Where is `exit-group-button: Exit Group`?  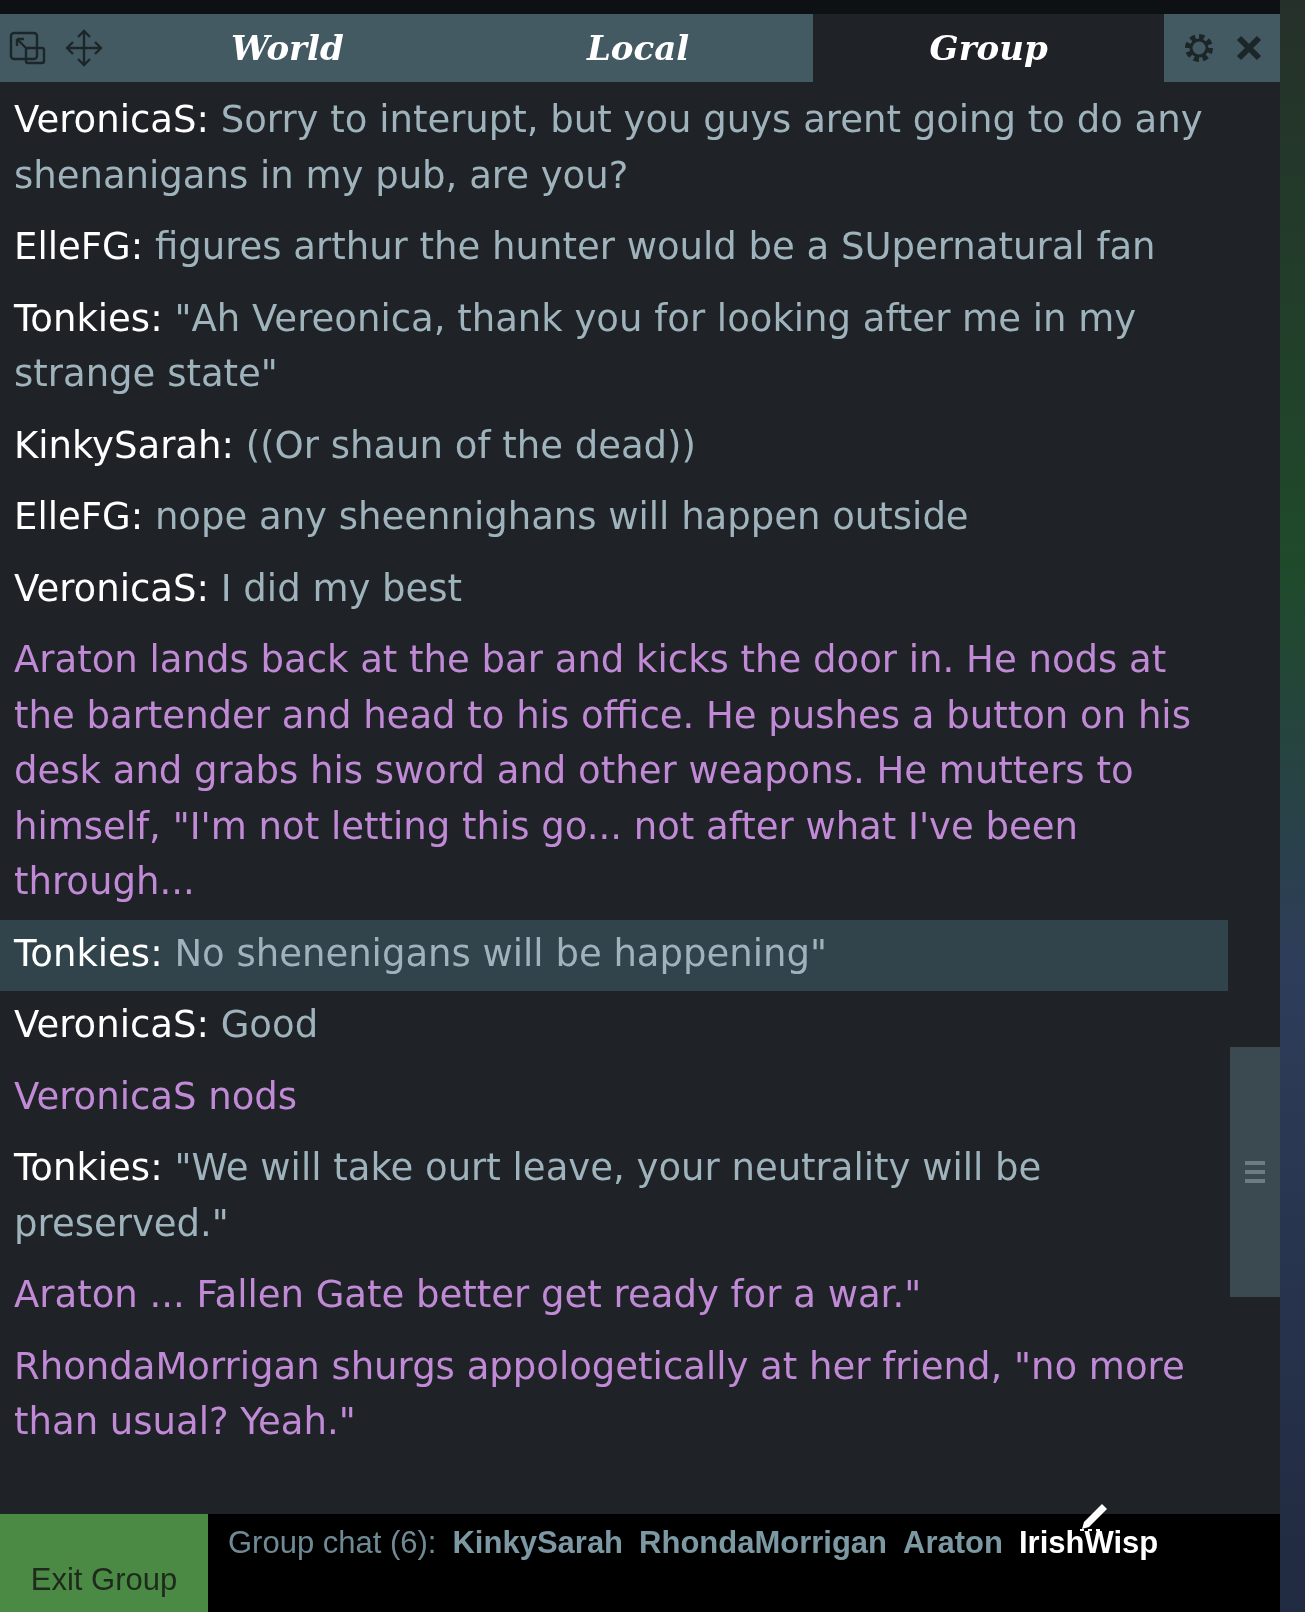 exit-group-button: Exit Group is located at coordinates (104, 1563).